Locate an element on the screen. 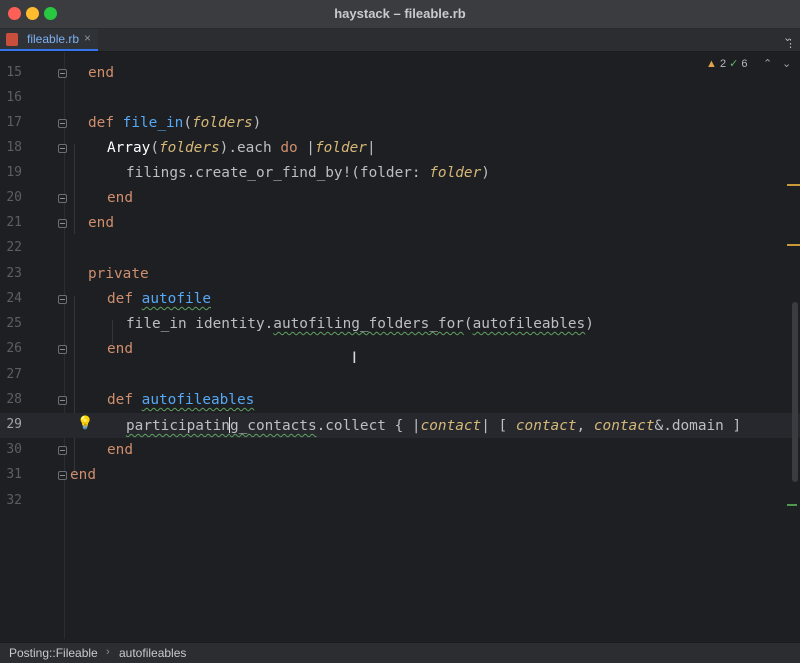  code-line: 18 Array(folders).each do |folder| is located at coordinates (400, 148).